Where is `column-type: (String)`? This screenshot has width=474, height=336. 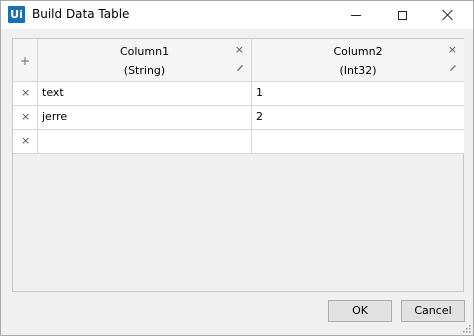
column-type: (String) is located at coordinates (144, 70).